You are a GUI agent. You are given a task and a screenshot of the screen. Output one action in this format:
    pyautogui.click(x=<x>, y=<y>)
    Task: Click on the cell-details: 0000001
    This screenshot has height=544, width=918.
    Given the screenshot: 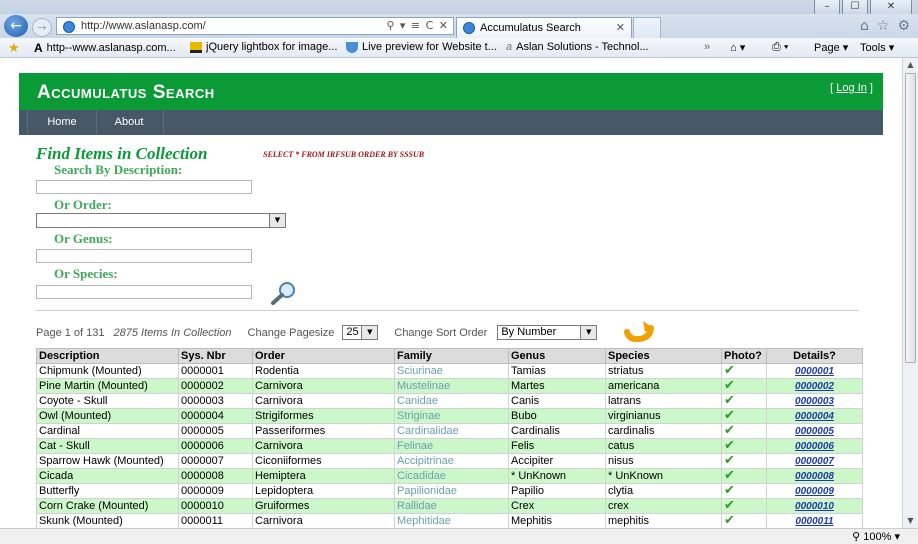 What is the action you would take?
    pyautogui.click(x=814, y=371)
    